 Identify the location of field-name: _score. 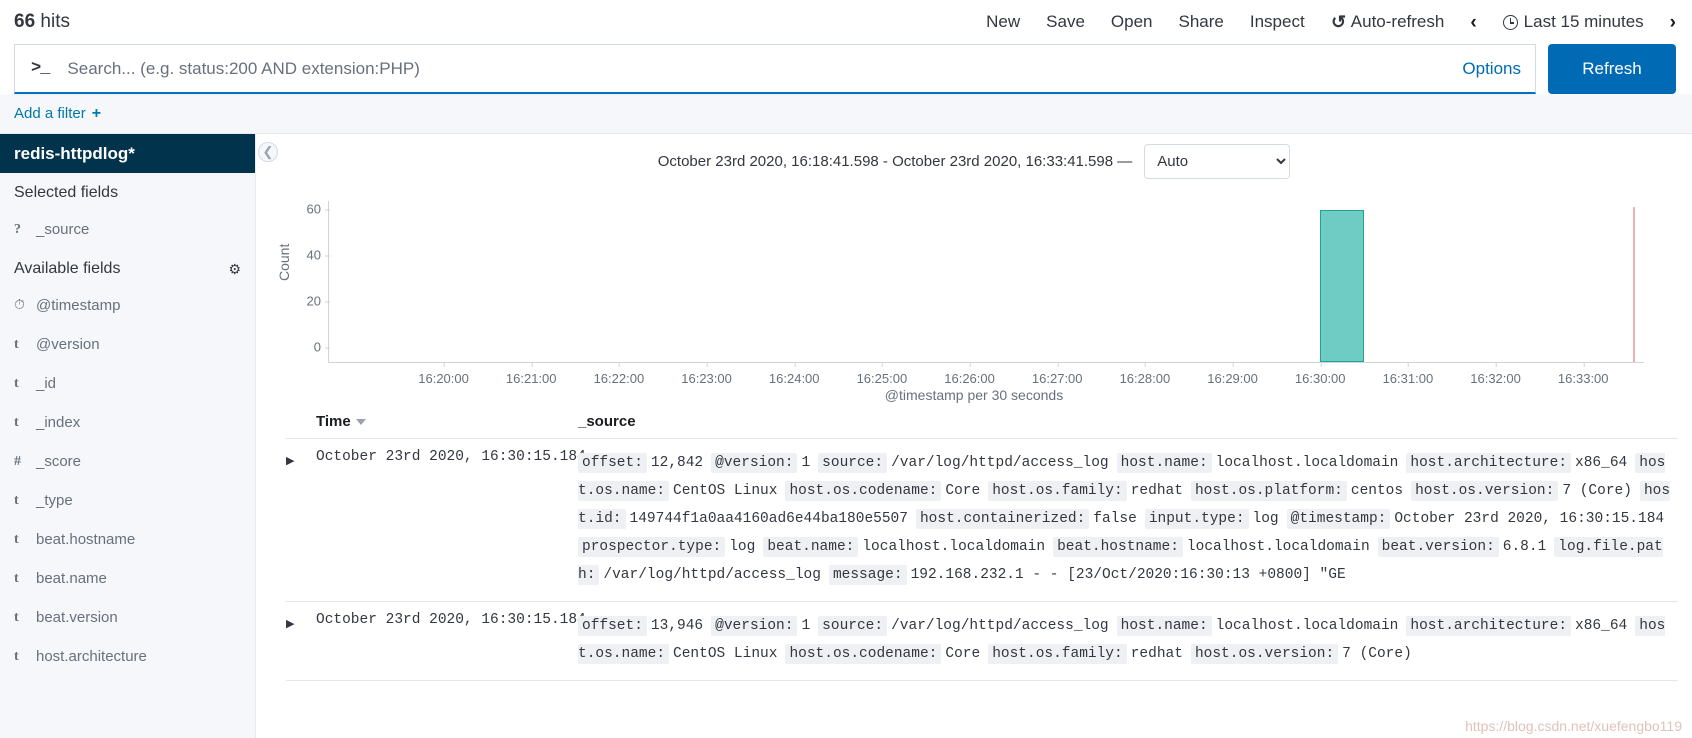
(59, 461).